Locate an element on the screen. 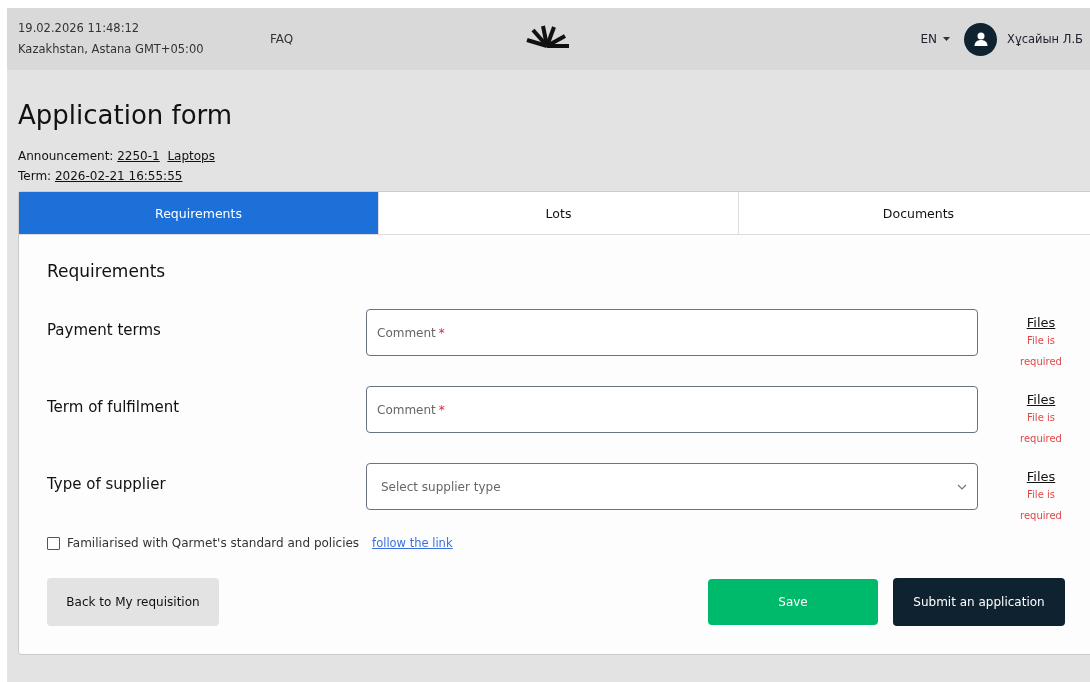 This screenshot has width=1090, height=682. submit-button: Submit an application is located at coordinates (979, 602).